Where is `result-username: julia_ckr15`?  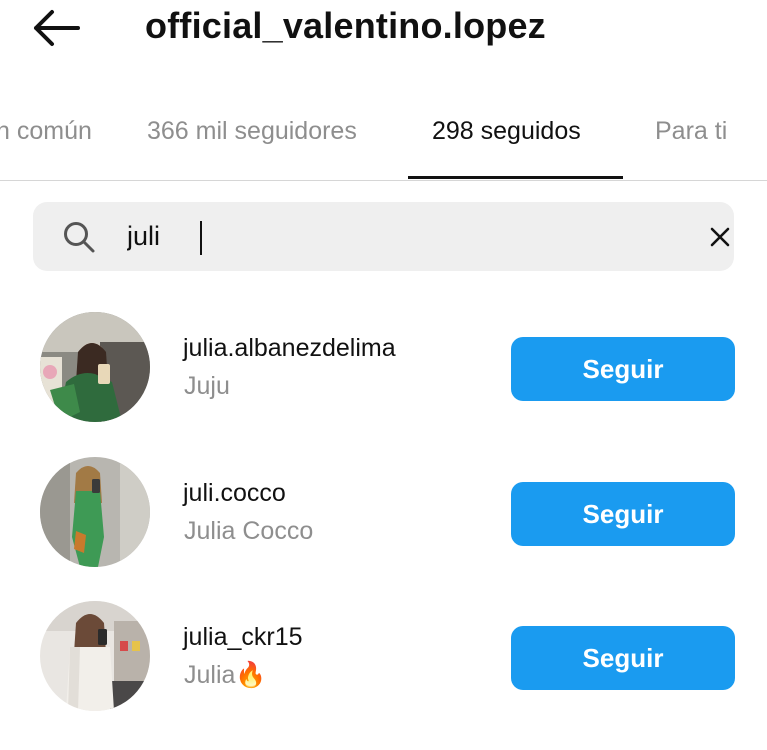 result-username: julia_ckr15 is located at coordinates (243, 637).